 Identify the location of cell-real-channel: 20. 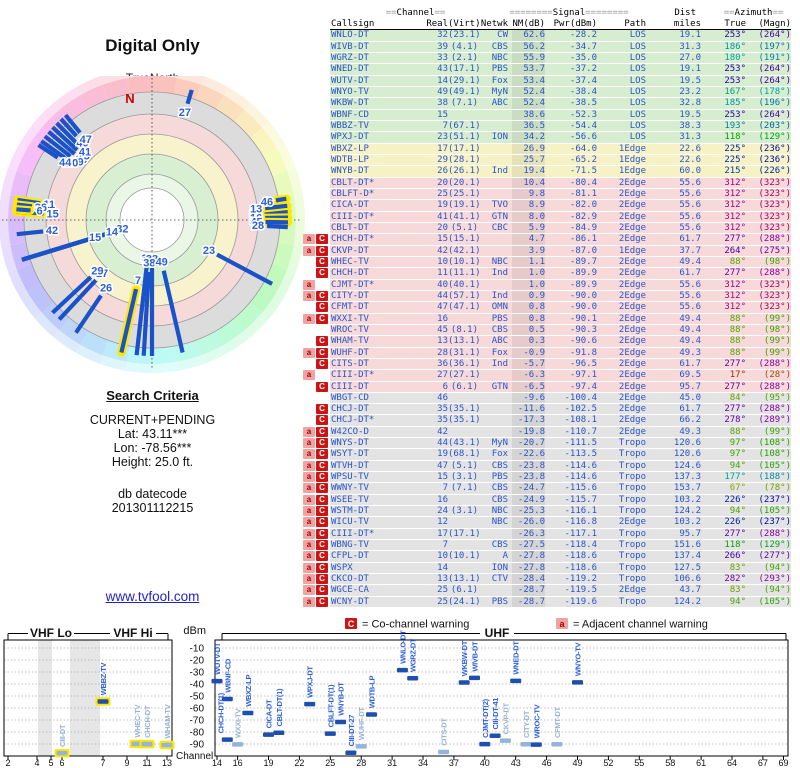
(442, 227).